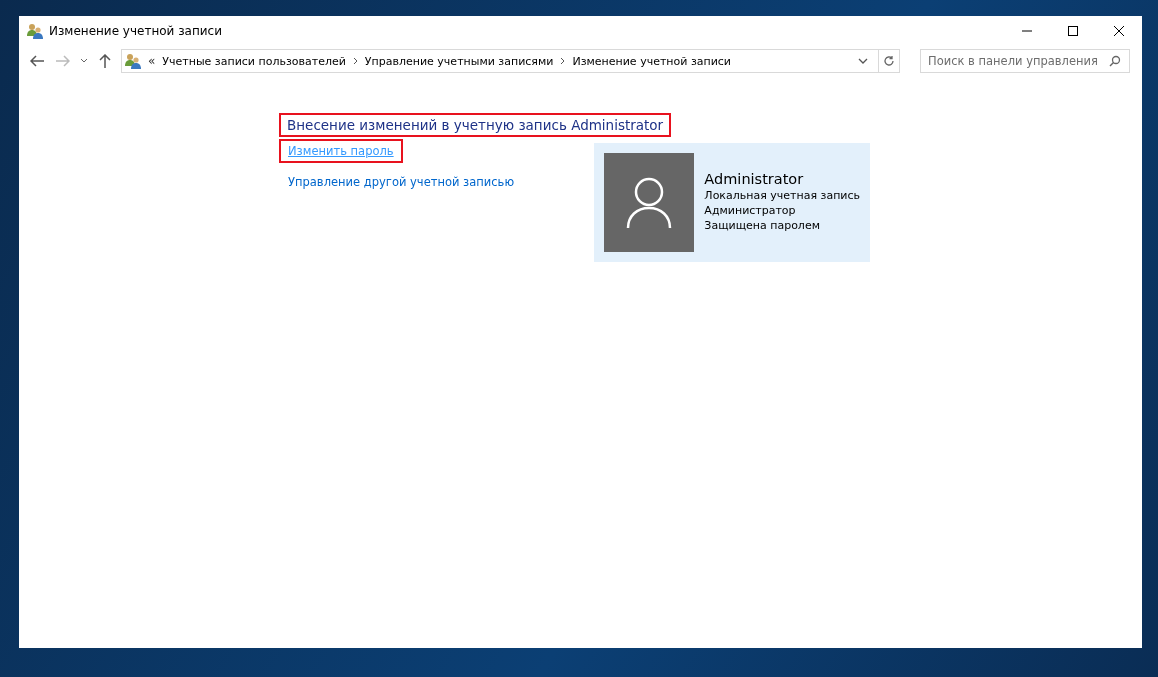 Image resolution: width=1158 pixels, height=677 pixels. What do you see at coordinates (1115, 61) in the screenshot?
I see `search-icon` at bounding box center [1115, 61].